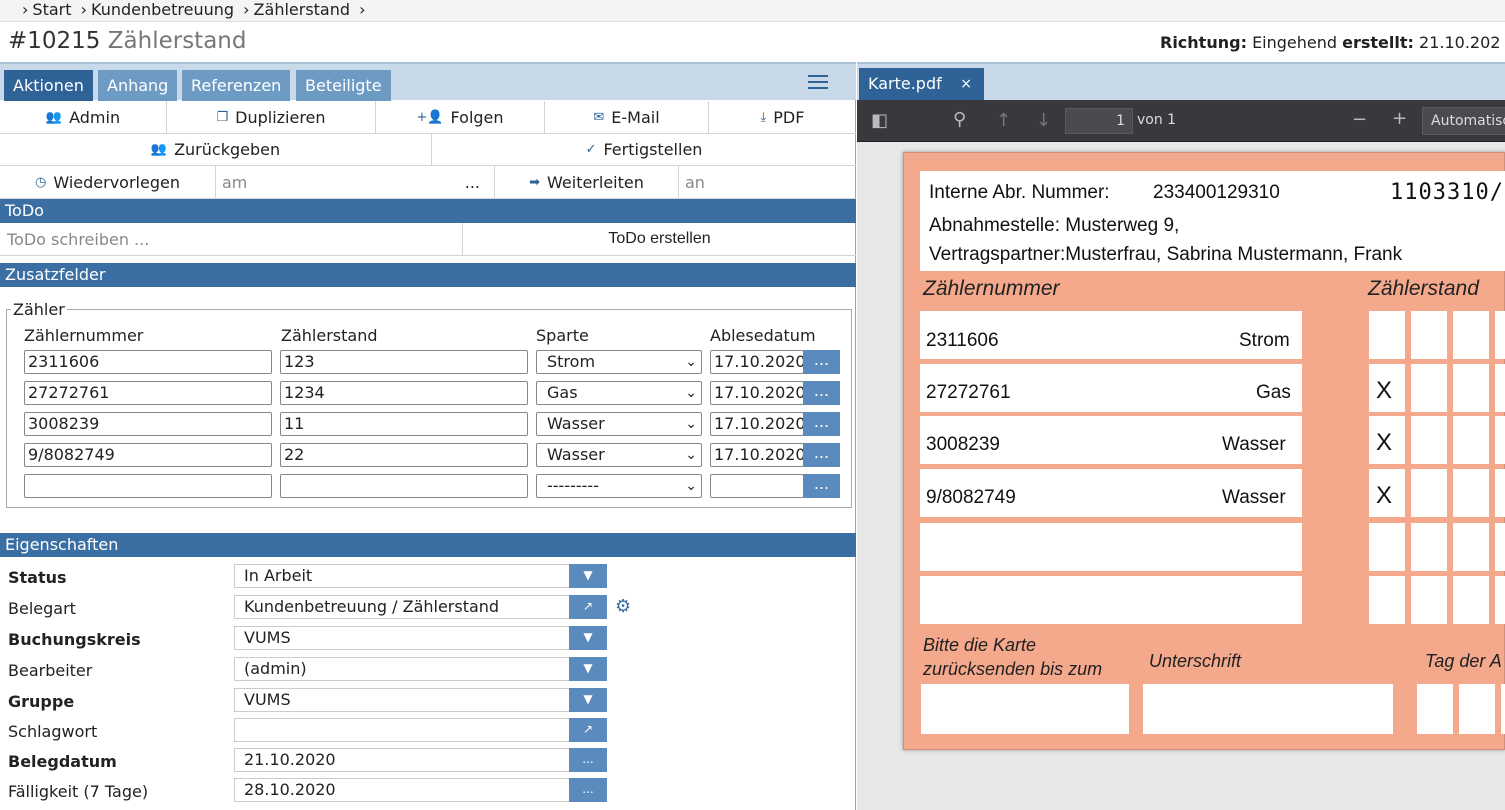 The height and width of the screenshot is (810, 1505). What do you see at coordinates (404, 455) in the screenshot?
I see `zaehlerstand-input: 22` at bounding box center [404, 455].